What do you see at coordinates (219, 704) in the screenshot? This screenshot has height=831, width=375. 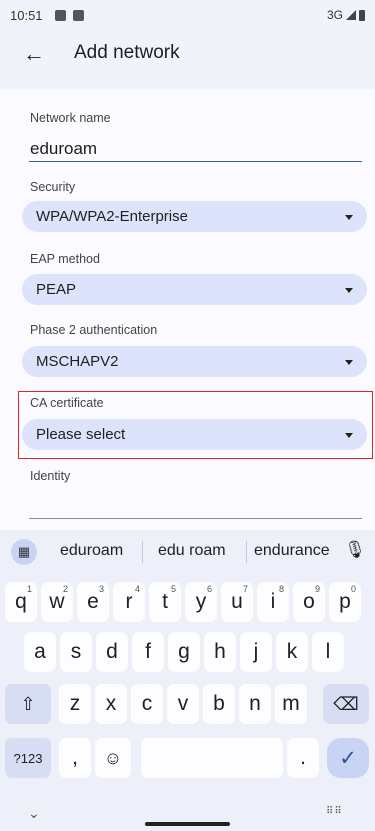 I see `key-b: b` at bounding box center [219, 704].